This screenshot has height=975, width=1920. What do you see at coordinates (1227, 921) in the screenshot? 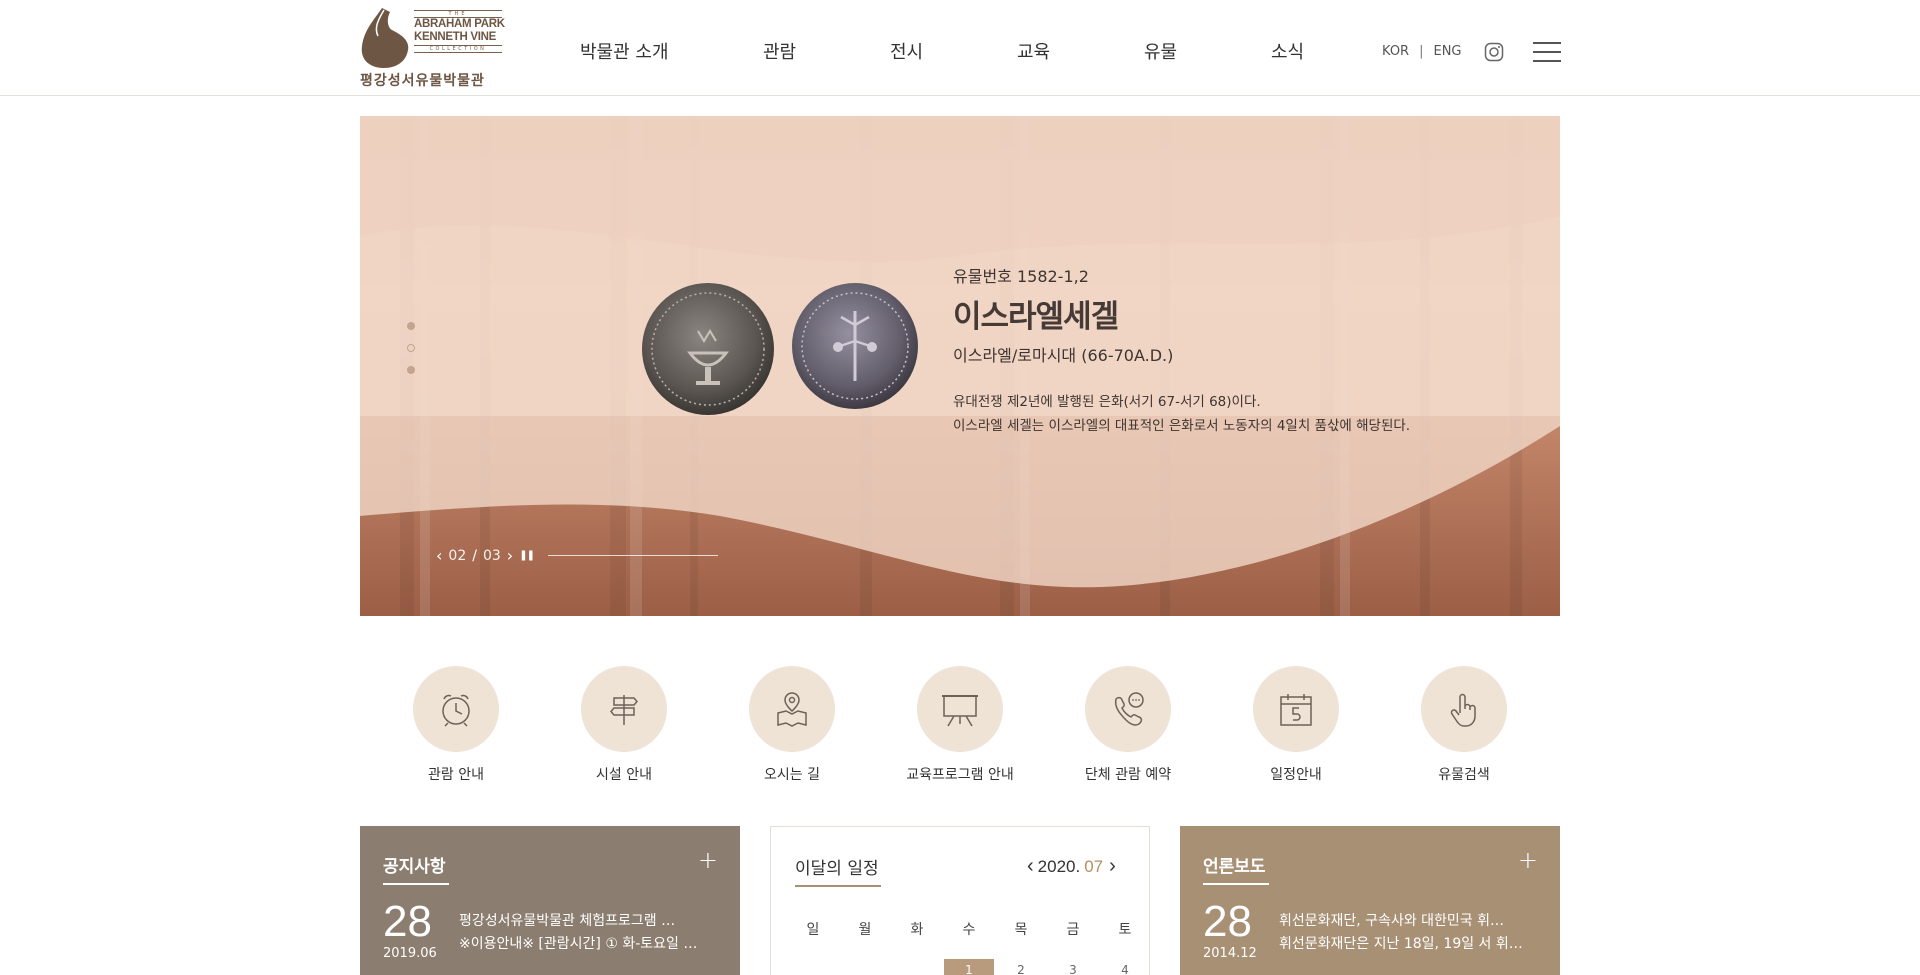
I see `press-day: 28` at bounding box center [1227, 921].